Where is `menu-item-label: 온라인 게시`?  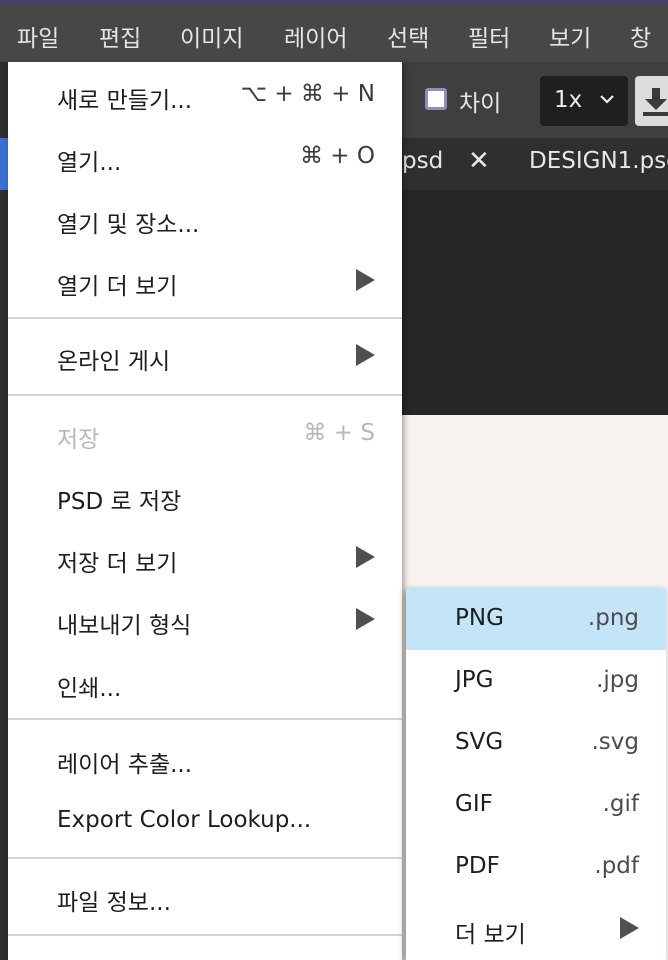
menu-item-label: 온라인 게시 is located at coordinates (114, 362).